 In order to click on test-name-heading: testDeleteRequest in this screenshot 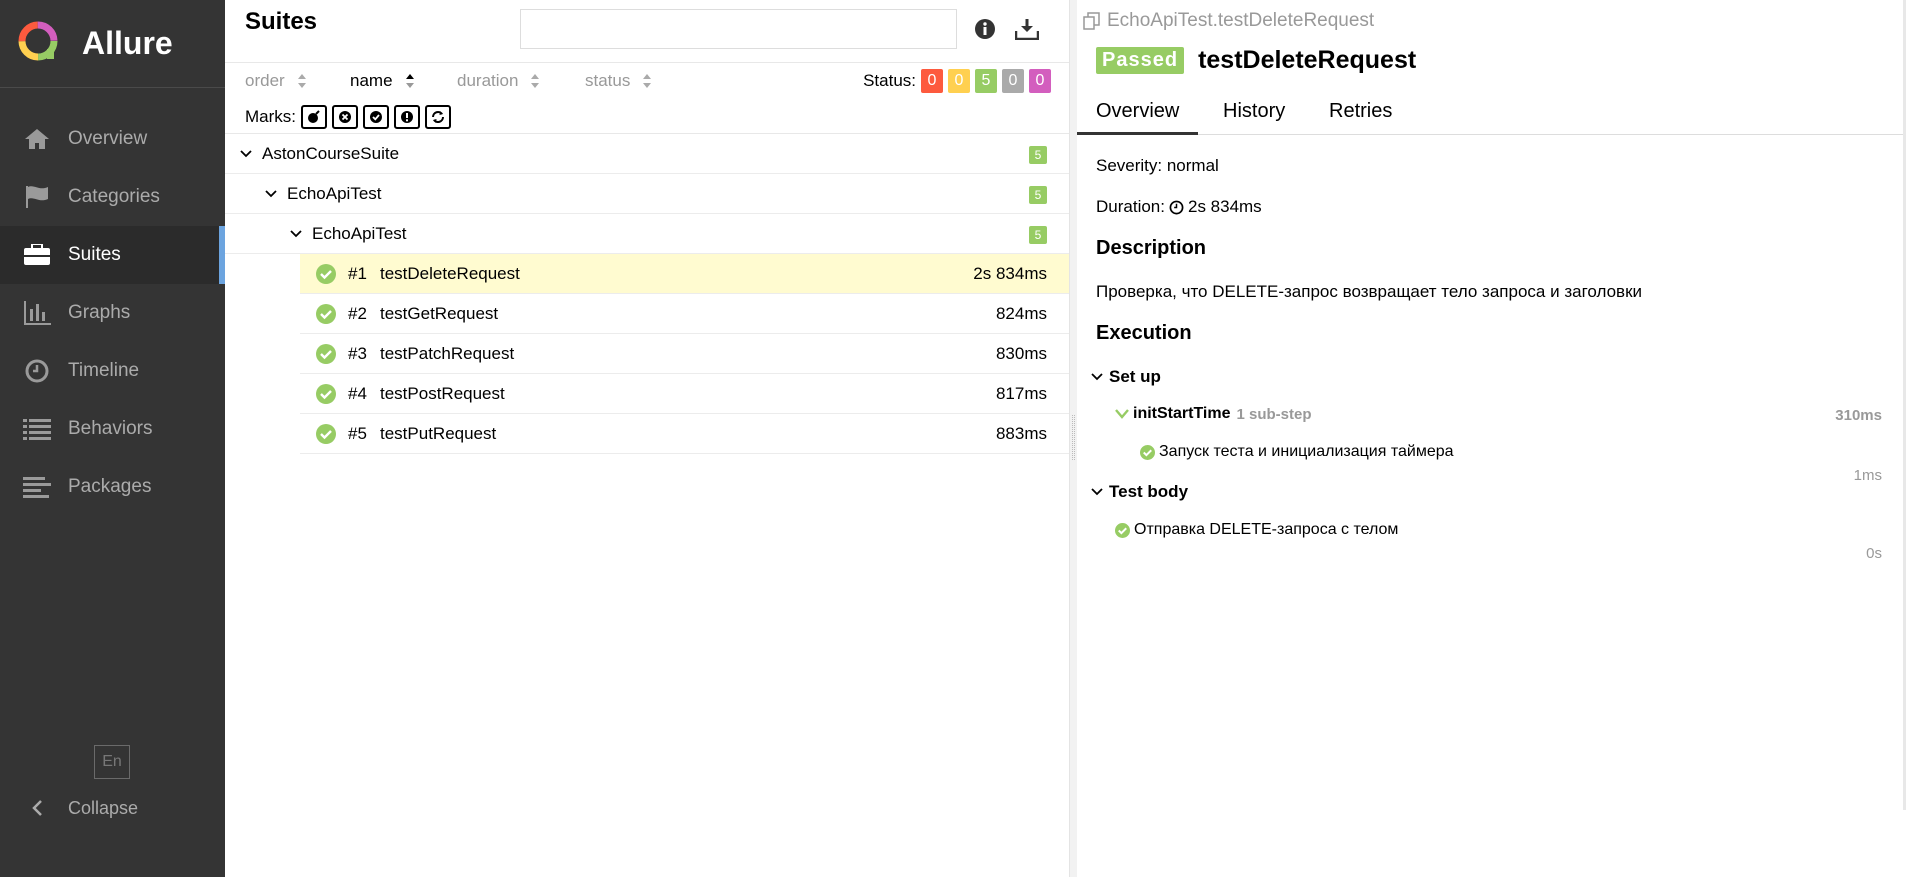, I will do `click(1307, 60)`.